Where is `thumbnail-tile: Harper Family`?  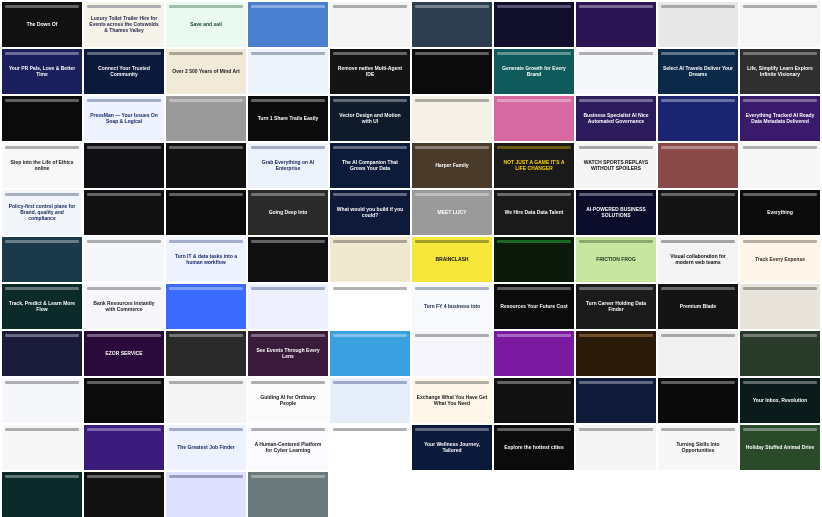
thumbnail-tile: Harper Family is located at coordinates (452, 165).